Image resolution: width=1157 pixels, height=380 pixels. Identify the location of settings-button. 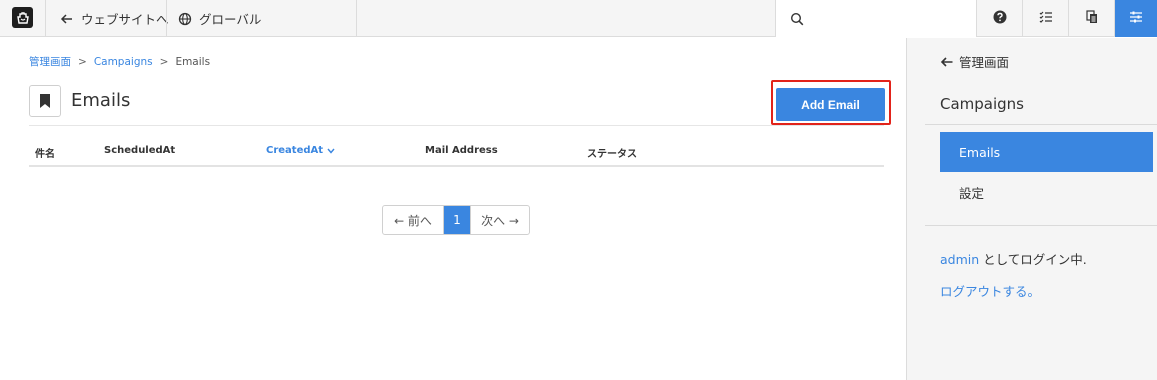
(1135, 18).